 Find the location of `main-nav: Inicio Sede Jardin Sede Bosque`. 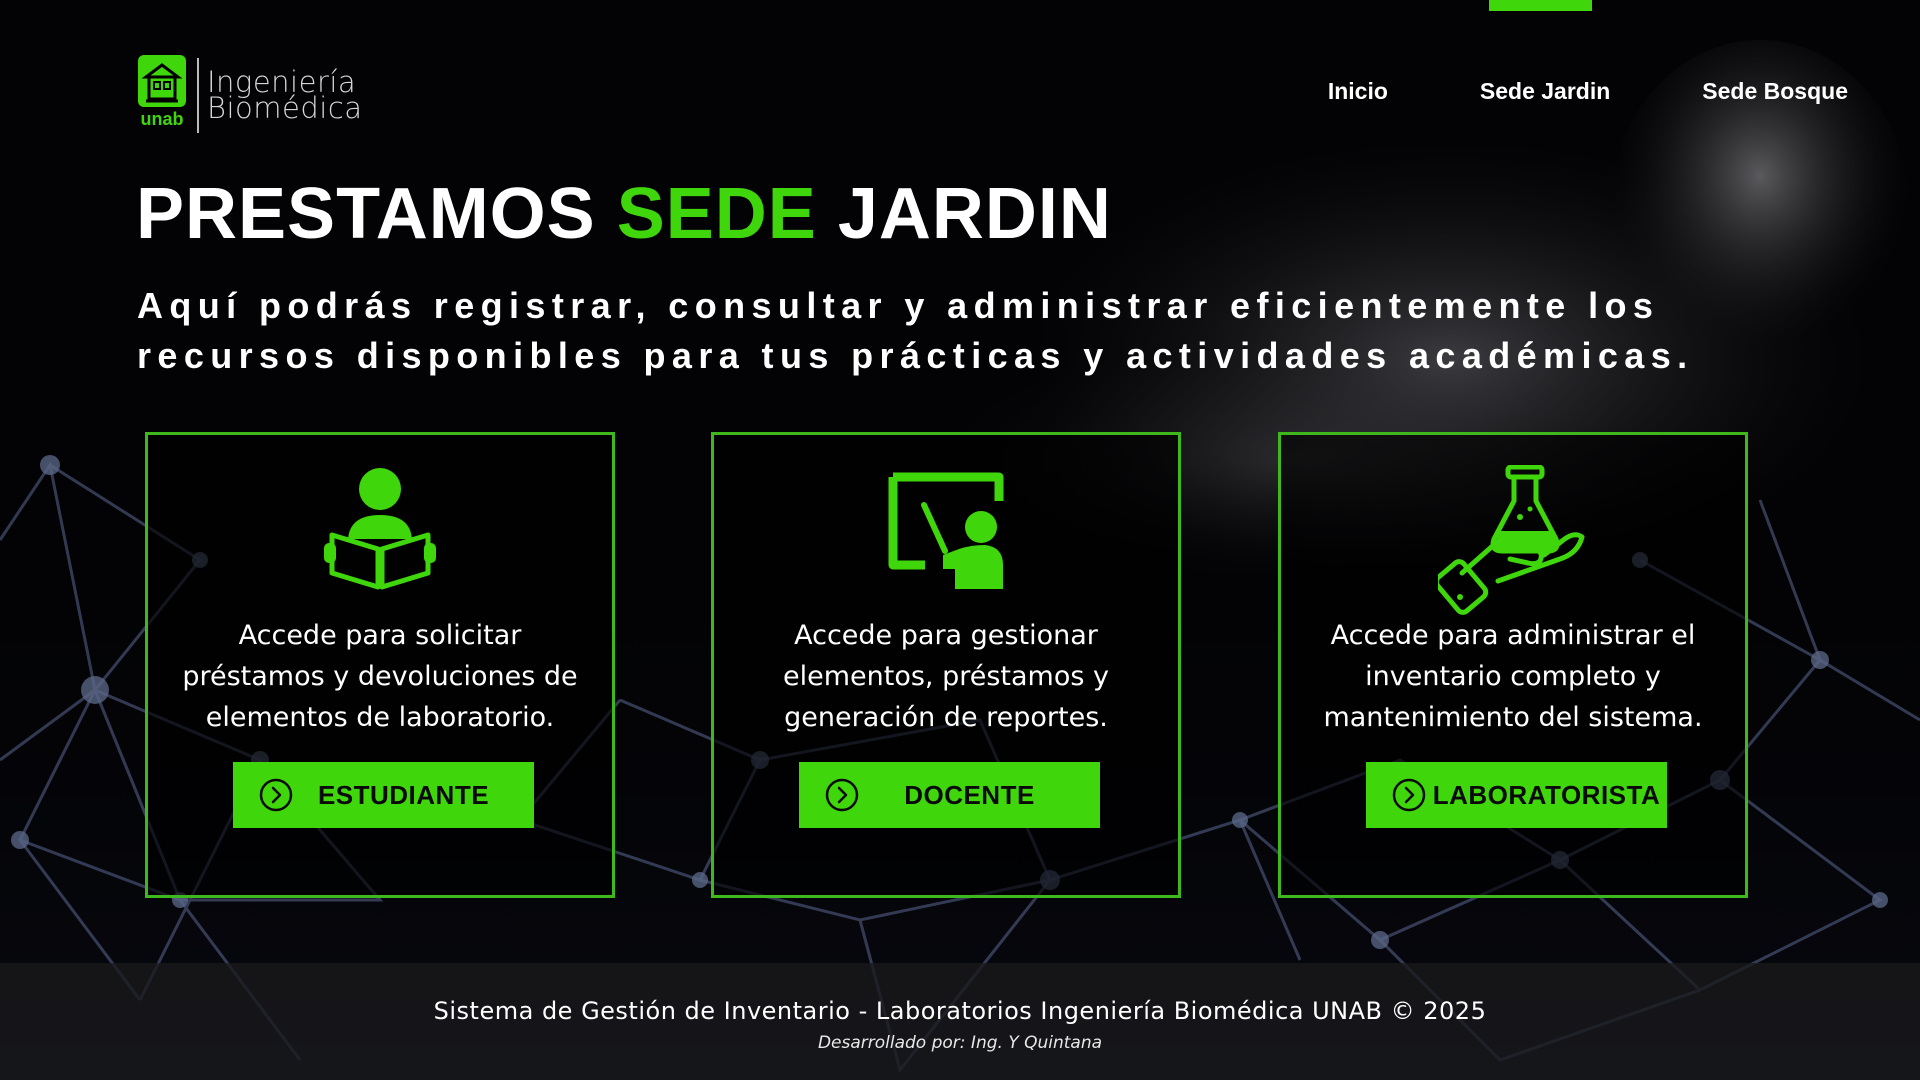

main-nav: Inicio Sede Jardin Sede Bosque is located at coordinates (1588, 91).